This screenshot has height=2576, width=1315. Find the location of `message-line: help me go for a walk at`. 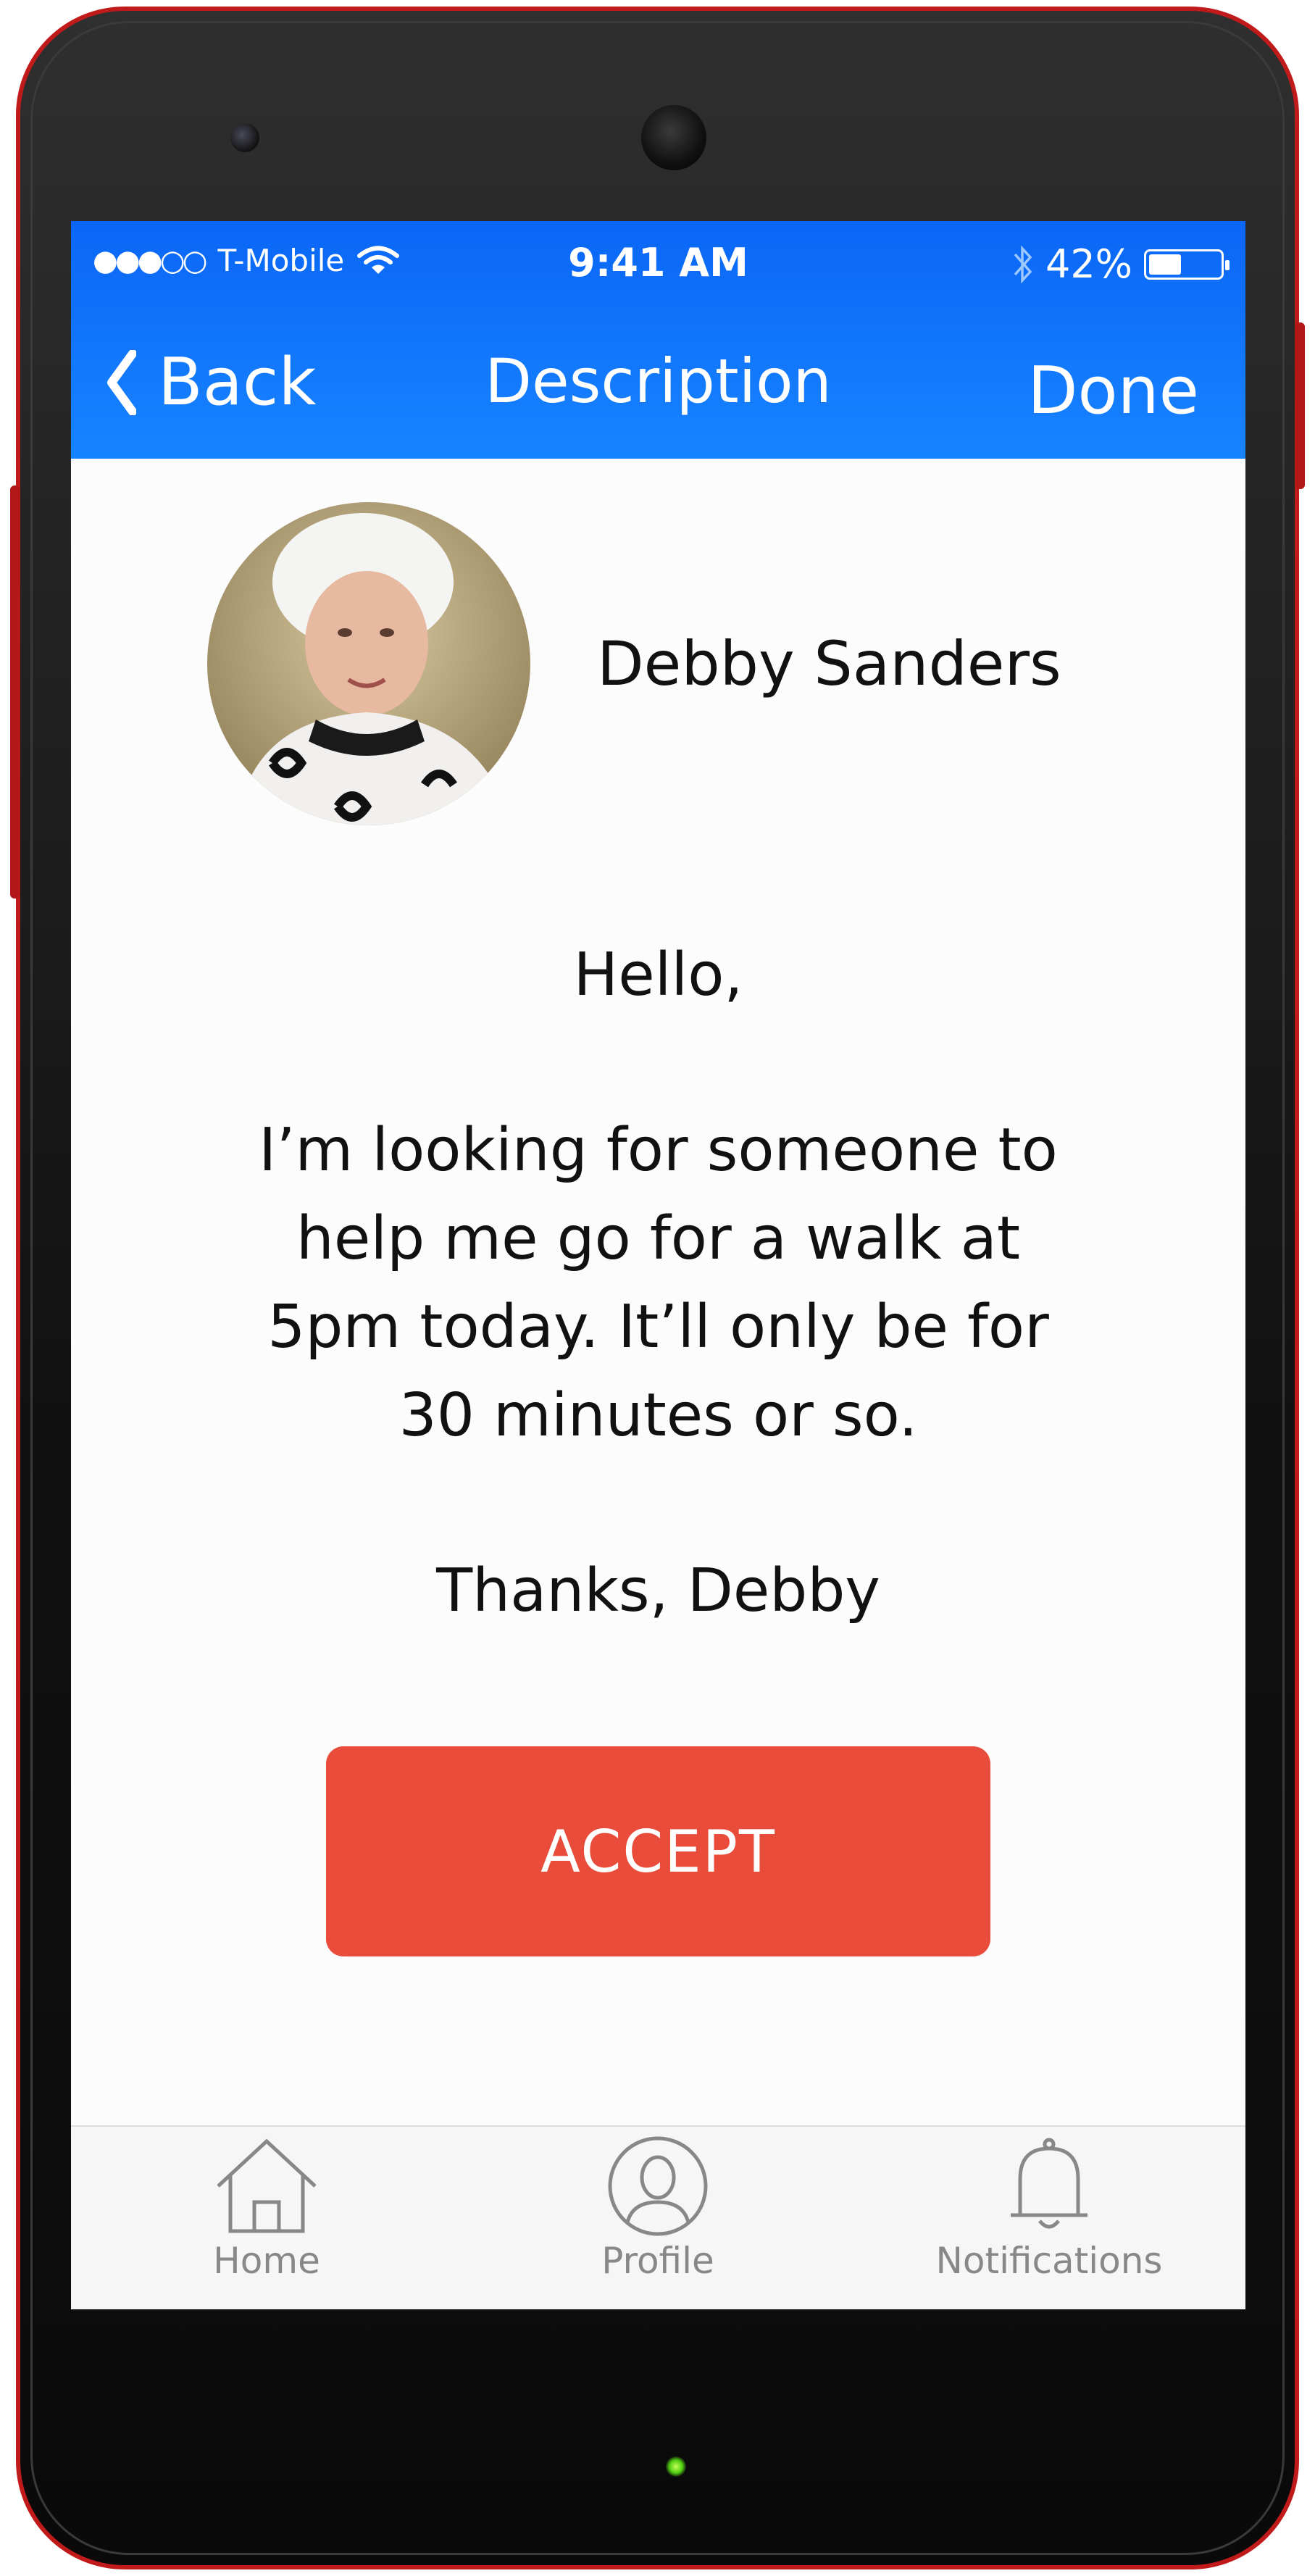

message-line: help me go for a walk at is located at coordinates (658, 1238).